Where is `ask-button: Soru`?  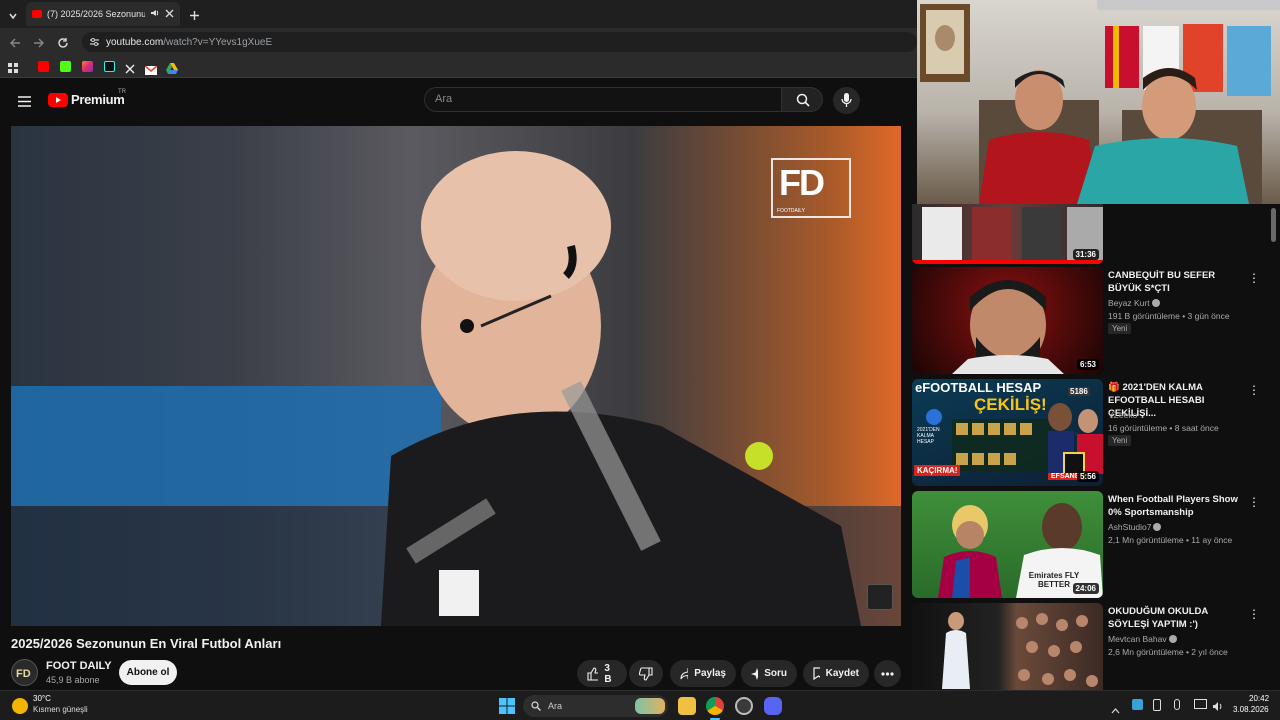
ask-button: Soru is located at coordinates (769, 673).